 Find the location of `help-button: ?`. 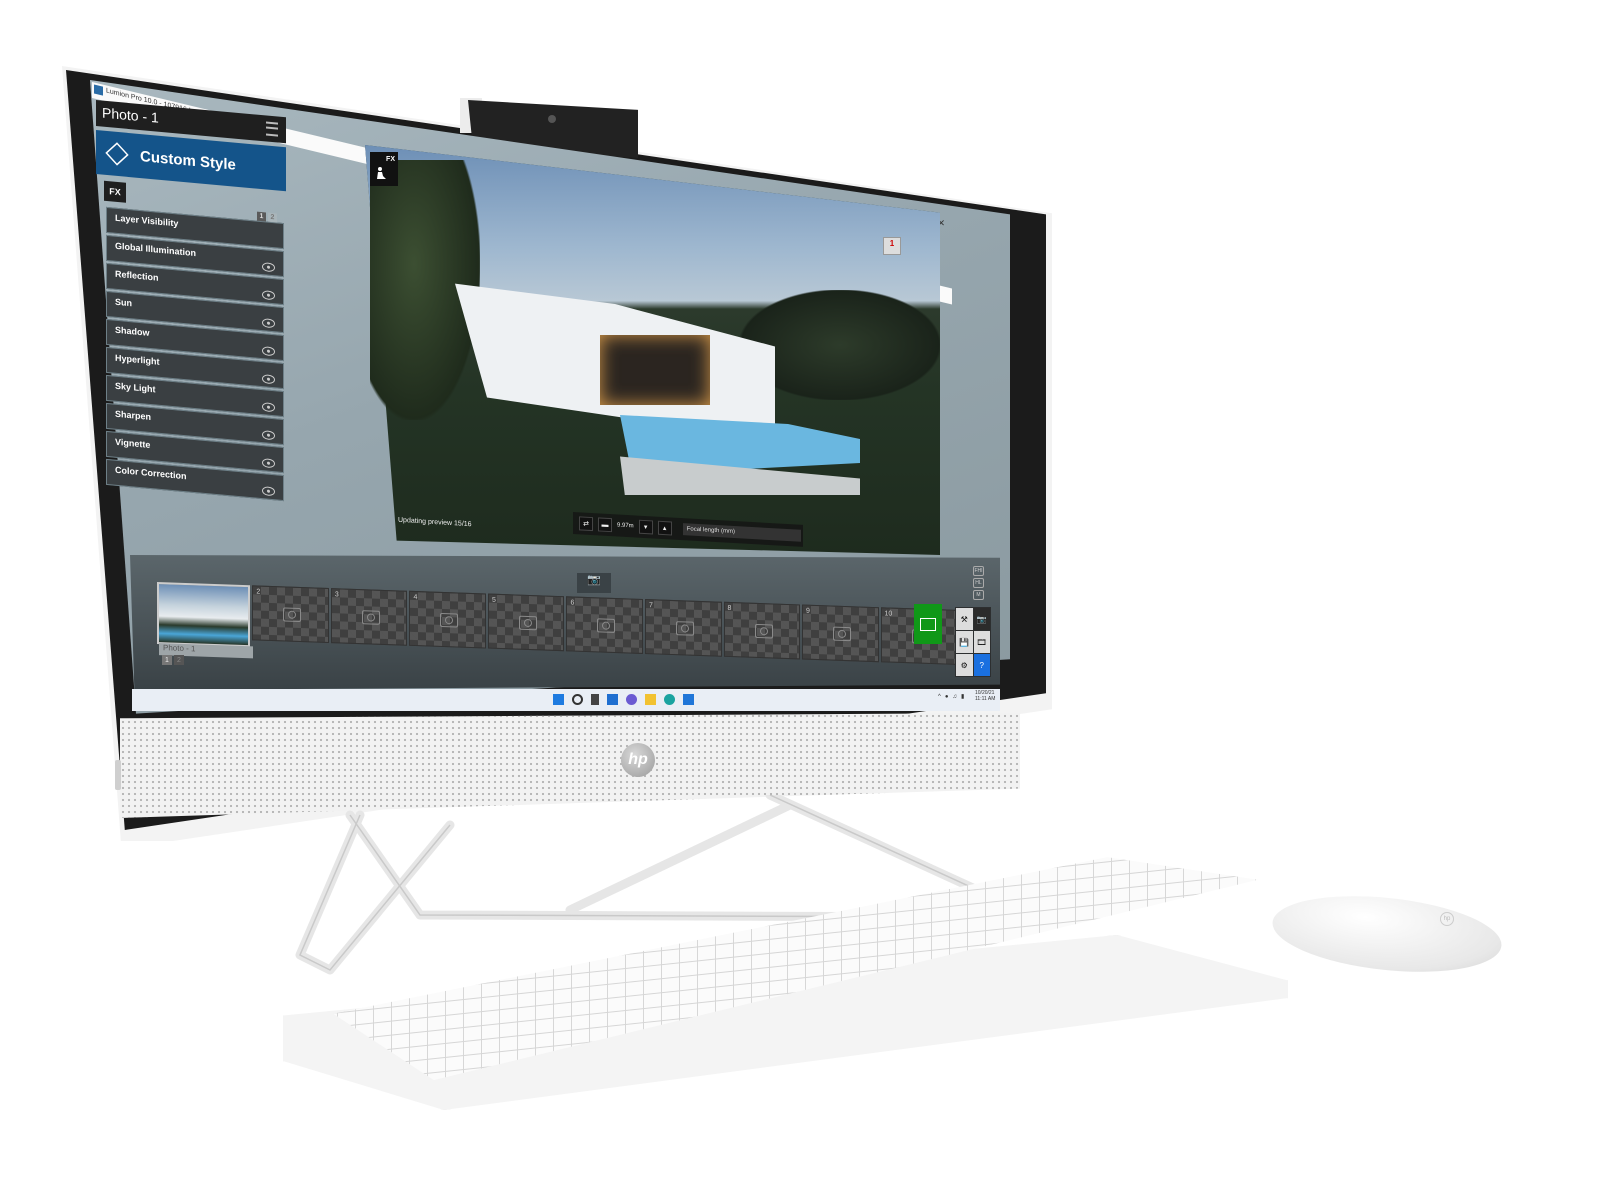

help-button: ? is located at coordinates (981, 665).